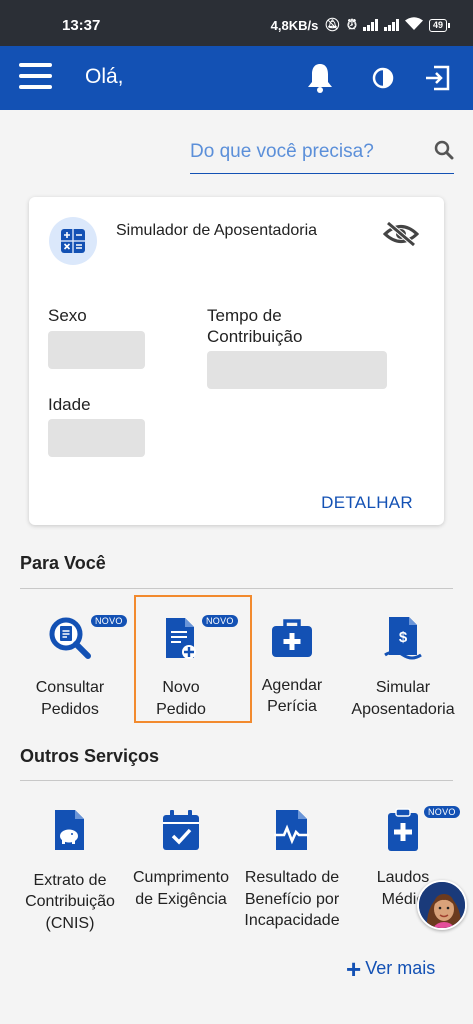  Describe the element at coordinates (70, 709) in the screenshot. I see `service-label-line2: Pedidos` at that location.